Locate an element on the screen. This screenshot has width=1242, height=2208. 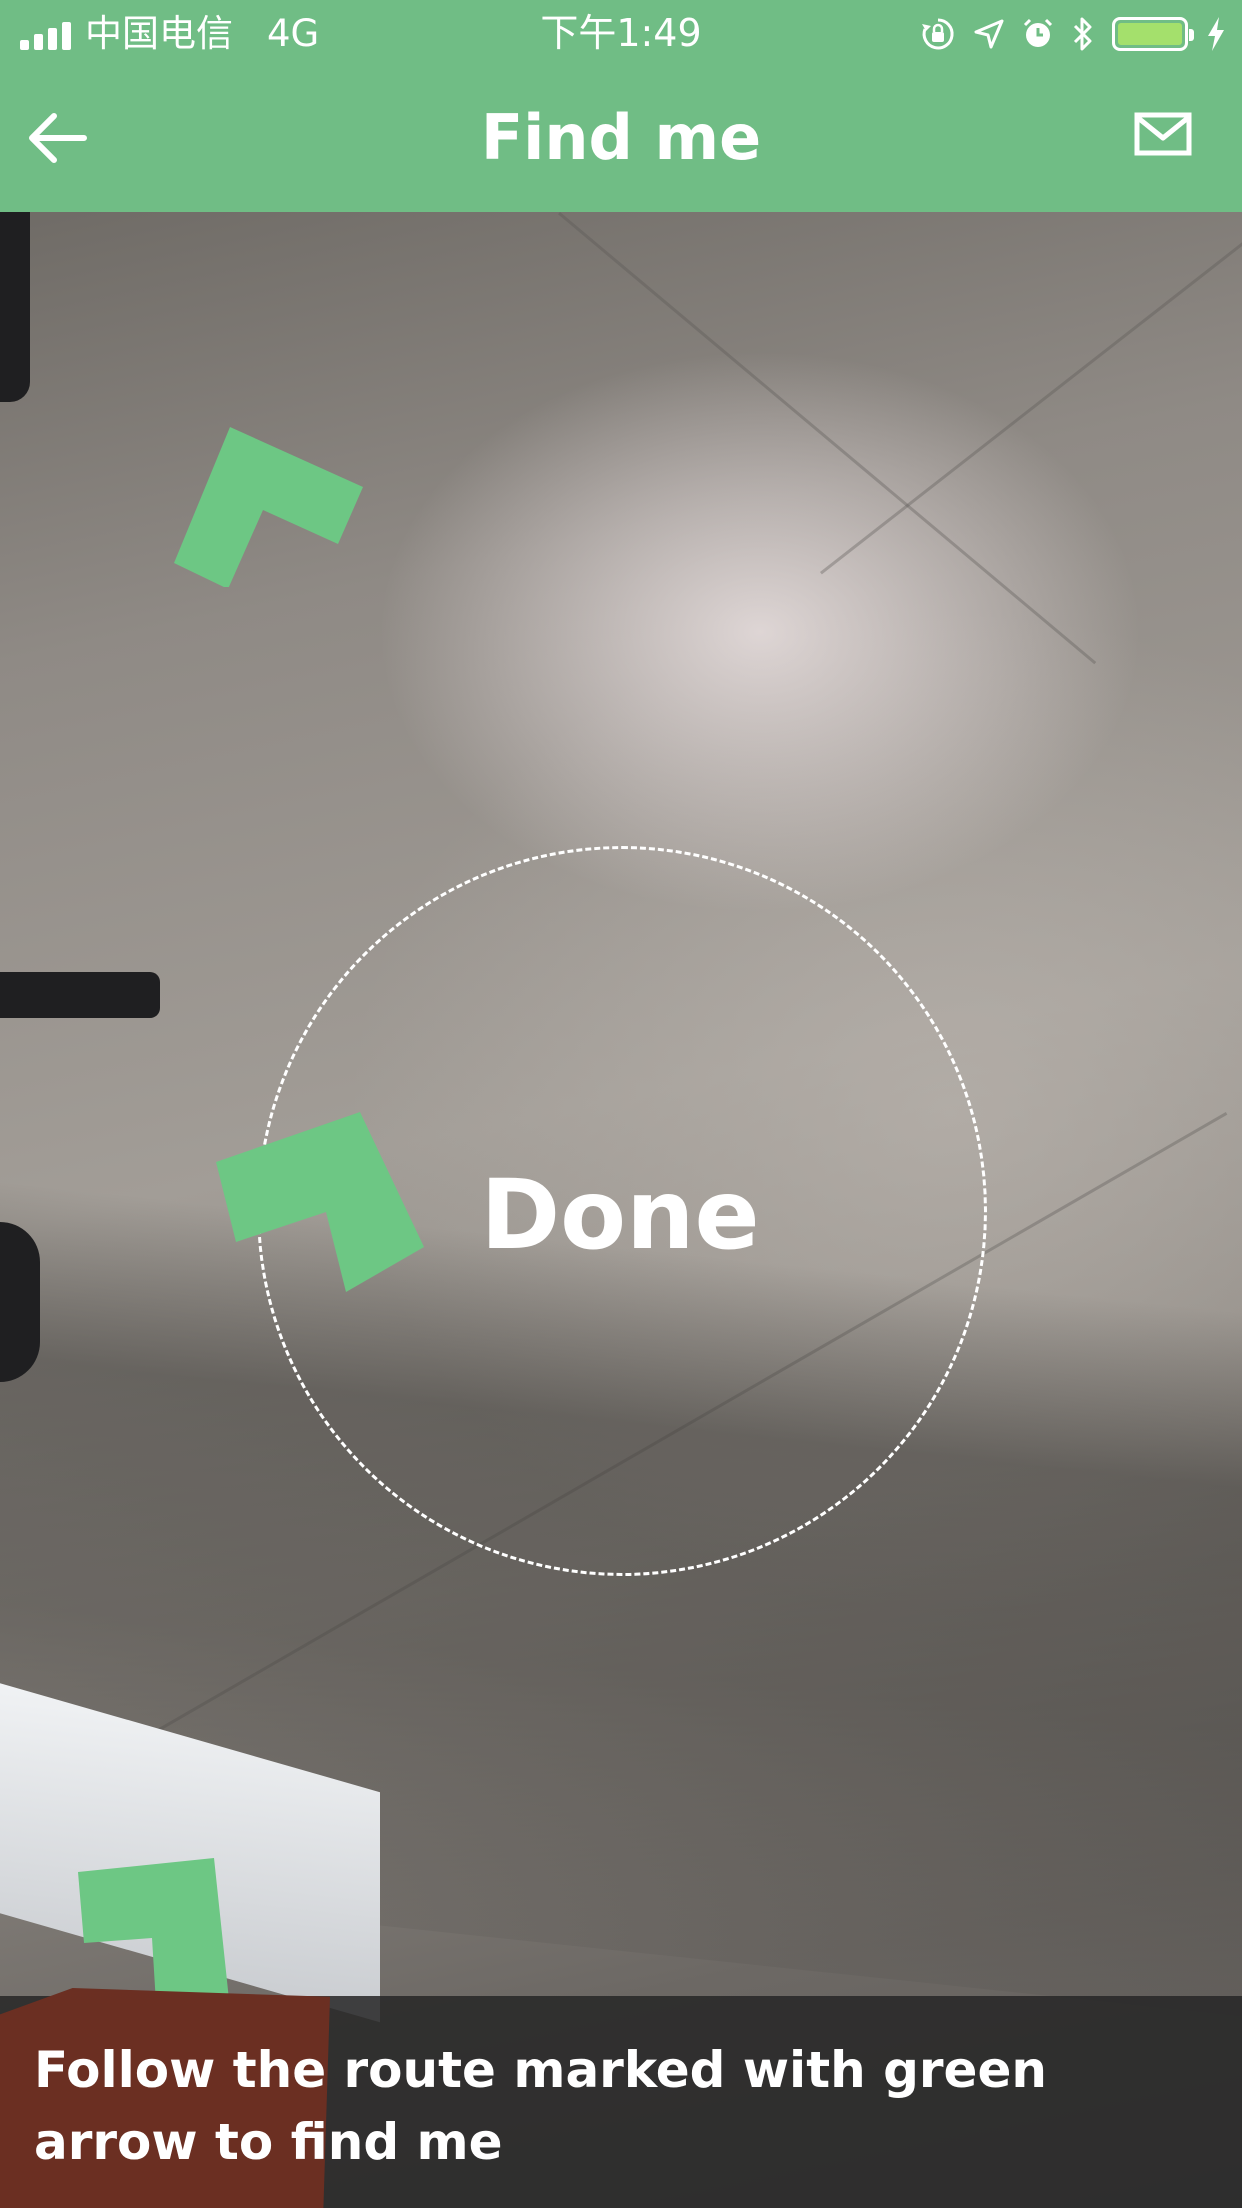
navigation-bar: Find me is located at coordinates (621, 139).